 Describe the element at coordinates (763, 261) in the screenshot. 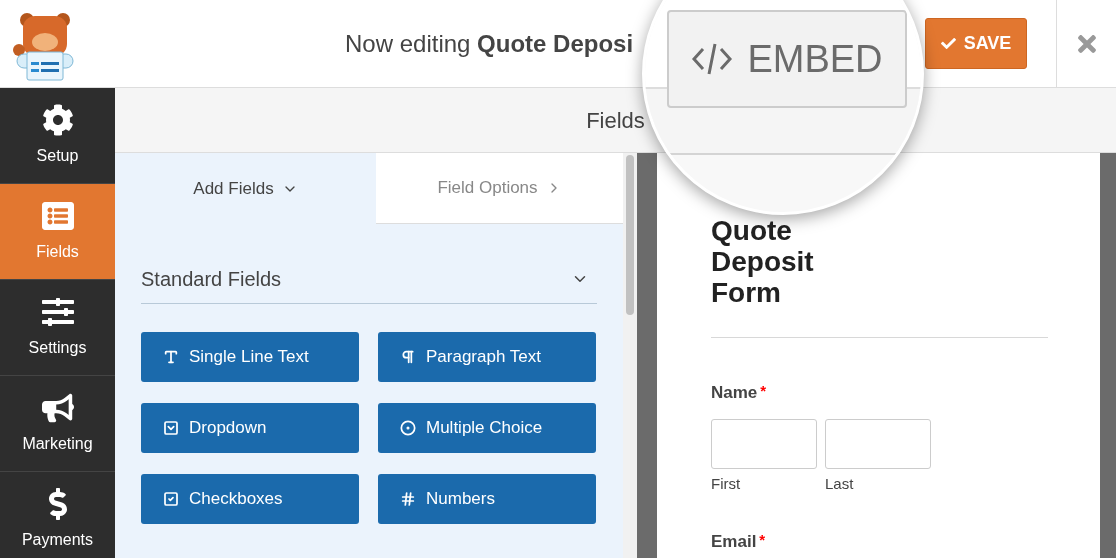

I see `form-title: Quote Deposit Form` at that location.